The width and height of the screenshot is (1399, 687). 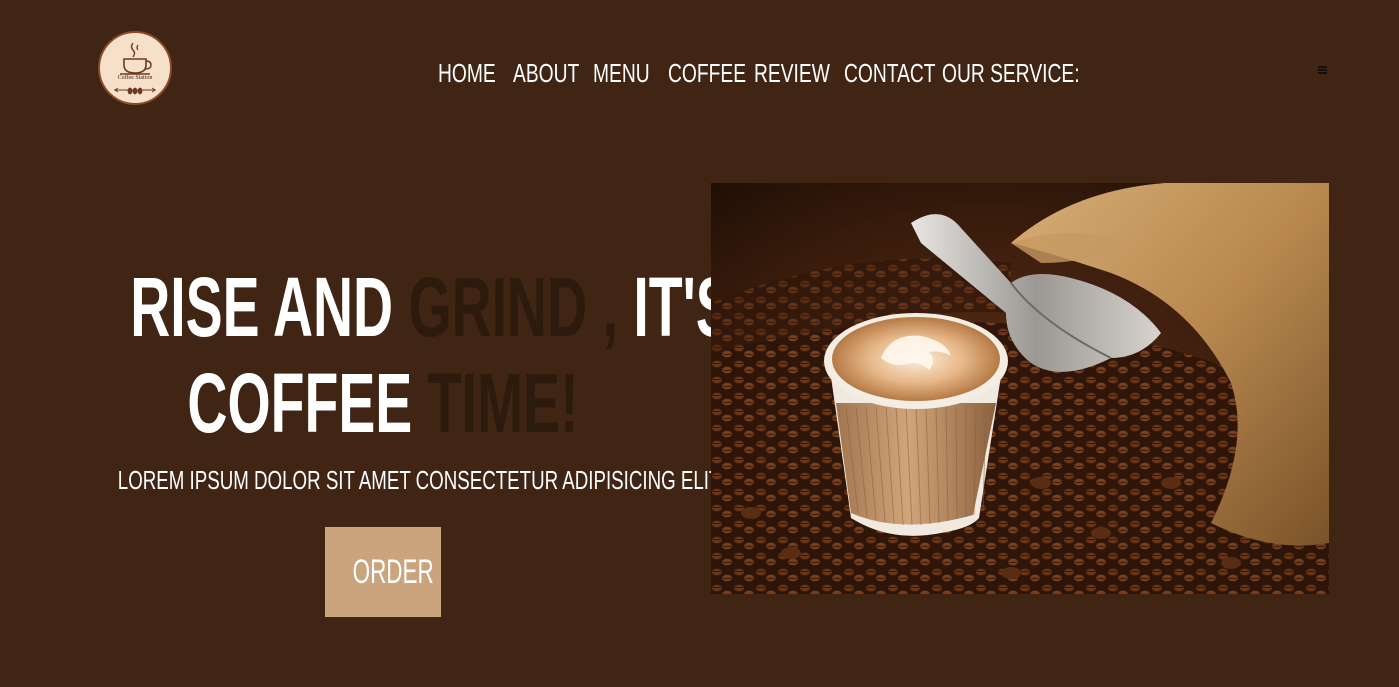 What do you see at coordinates (792, 73) in the screenshot?
I see `nav-item-review: REVIEW` at bounding box center [792, 73].